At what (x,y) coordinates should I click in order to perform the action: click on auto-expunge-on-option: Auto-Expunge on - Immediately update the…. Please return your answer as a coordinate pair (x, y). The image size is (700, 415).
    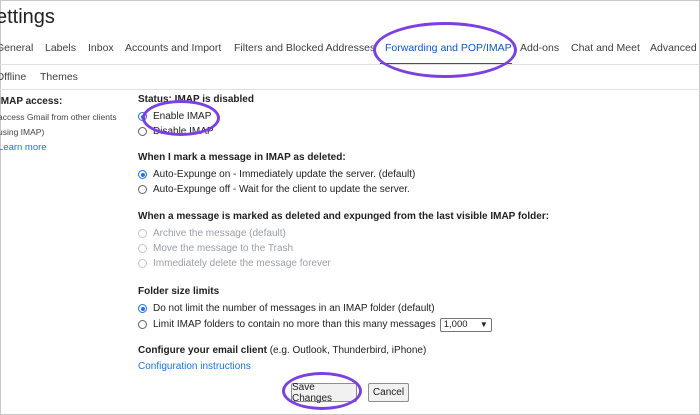
    Looking at the image, I should click on (276, 174).